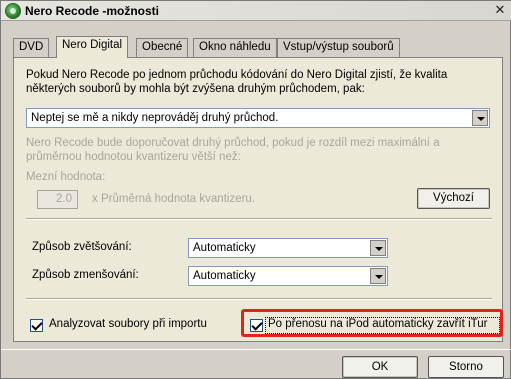 The height and width of the screenshot is (379, 511). What do you see at coordinates (133, 157) in the screenshot?
I see `note-line-2: průměrnou hodnotou kvantizeru větší než:` at bounding box center [133, 157].